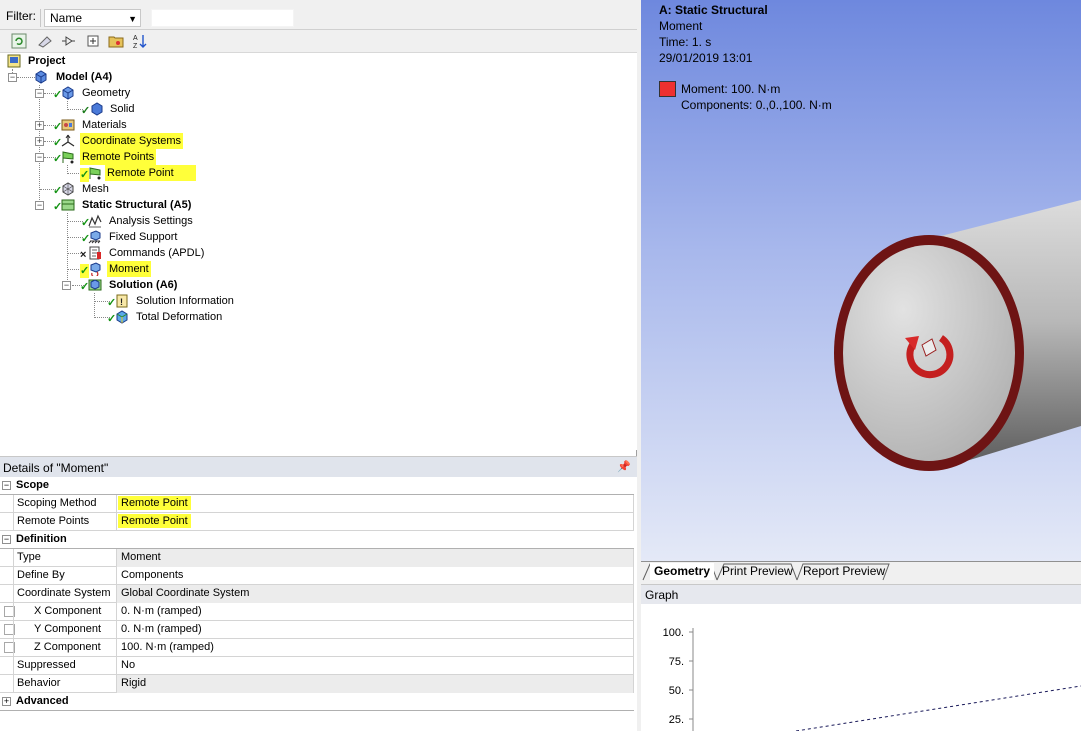 The image size is (1081, 731). I want to click on moment-icon, so click(95, 269).